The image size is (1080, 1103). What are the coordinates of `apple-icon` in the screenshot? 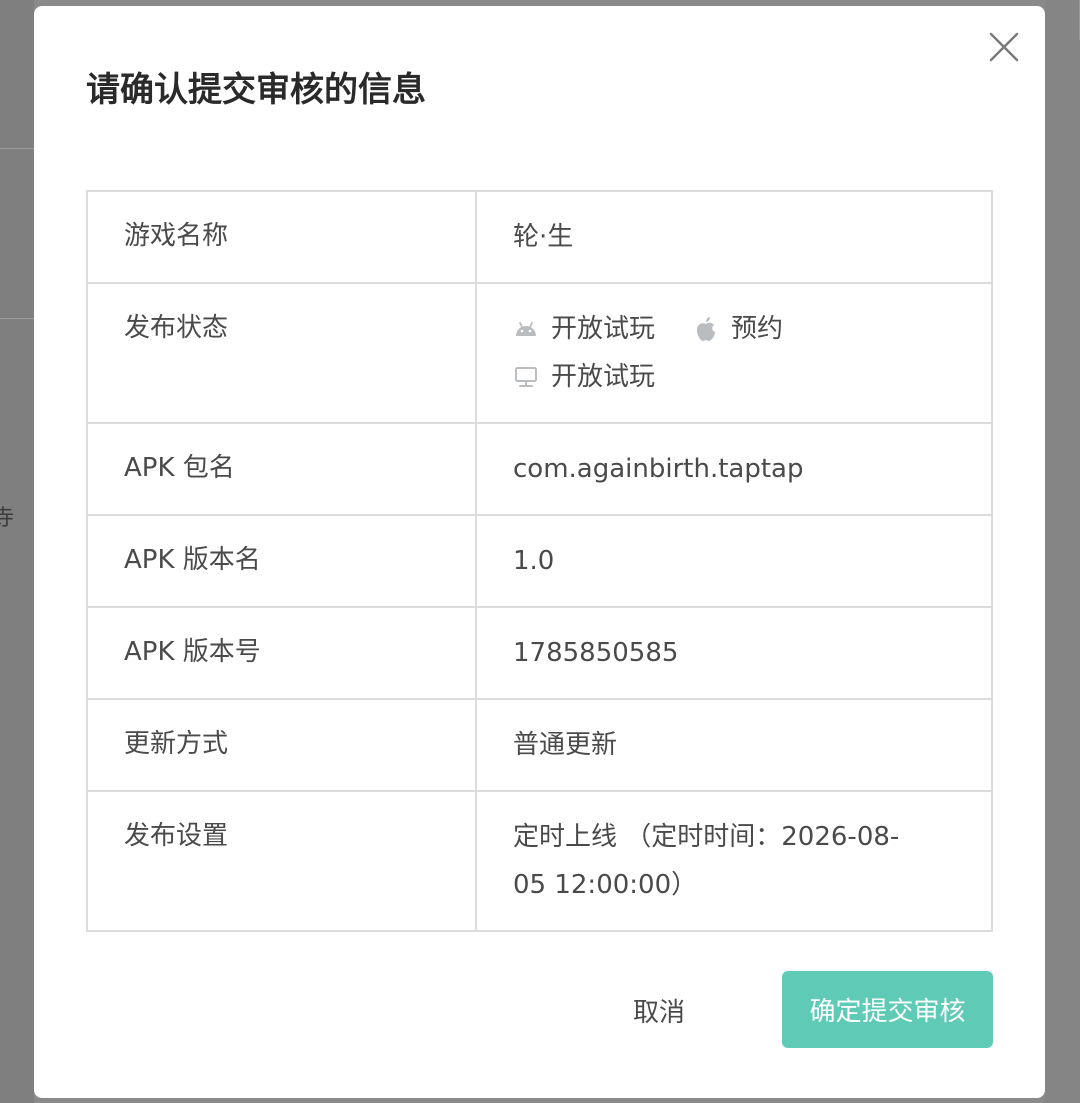 It's located at (706, 329).